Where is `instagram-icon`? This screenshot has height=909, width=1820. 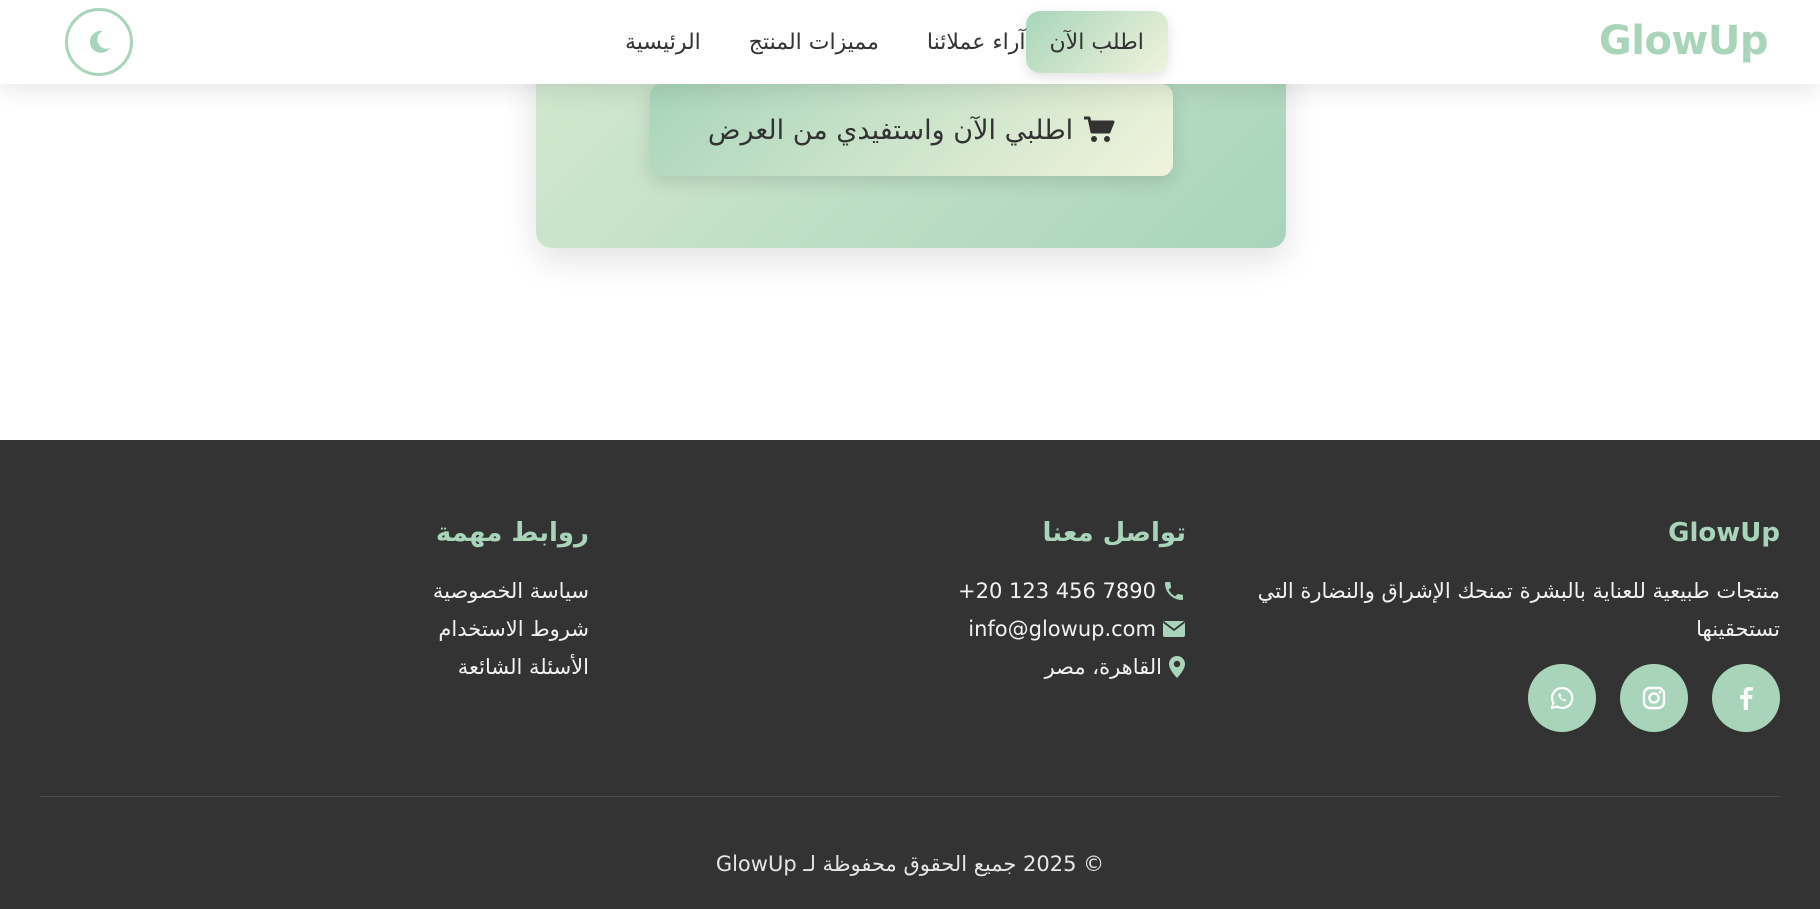
instagram-icon is located at coordinates (1654, 698).